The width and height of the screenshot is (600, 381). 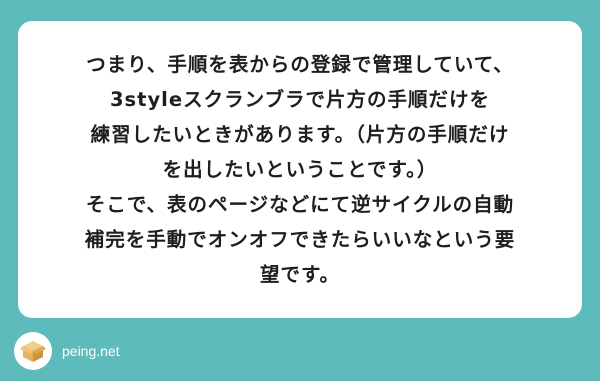 I want to click on peing-logo, so click(x=33, y=351).